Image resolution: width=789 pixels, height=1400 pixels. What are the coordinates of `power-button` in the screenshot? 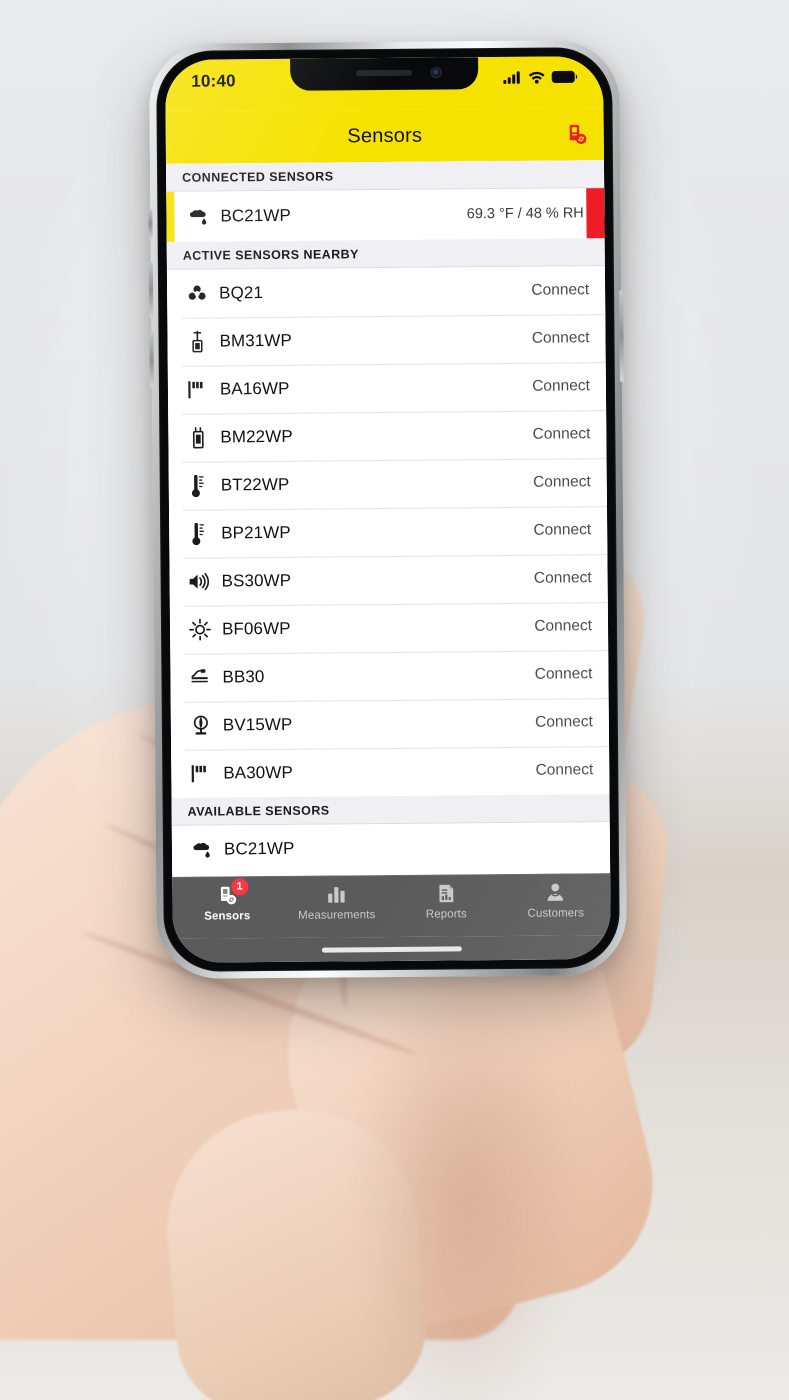 It's located at (621, 335).